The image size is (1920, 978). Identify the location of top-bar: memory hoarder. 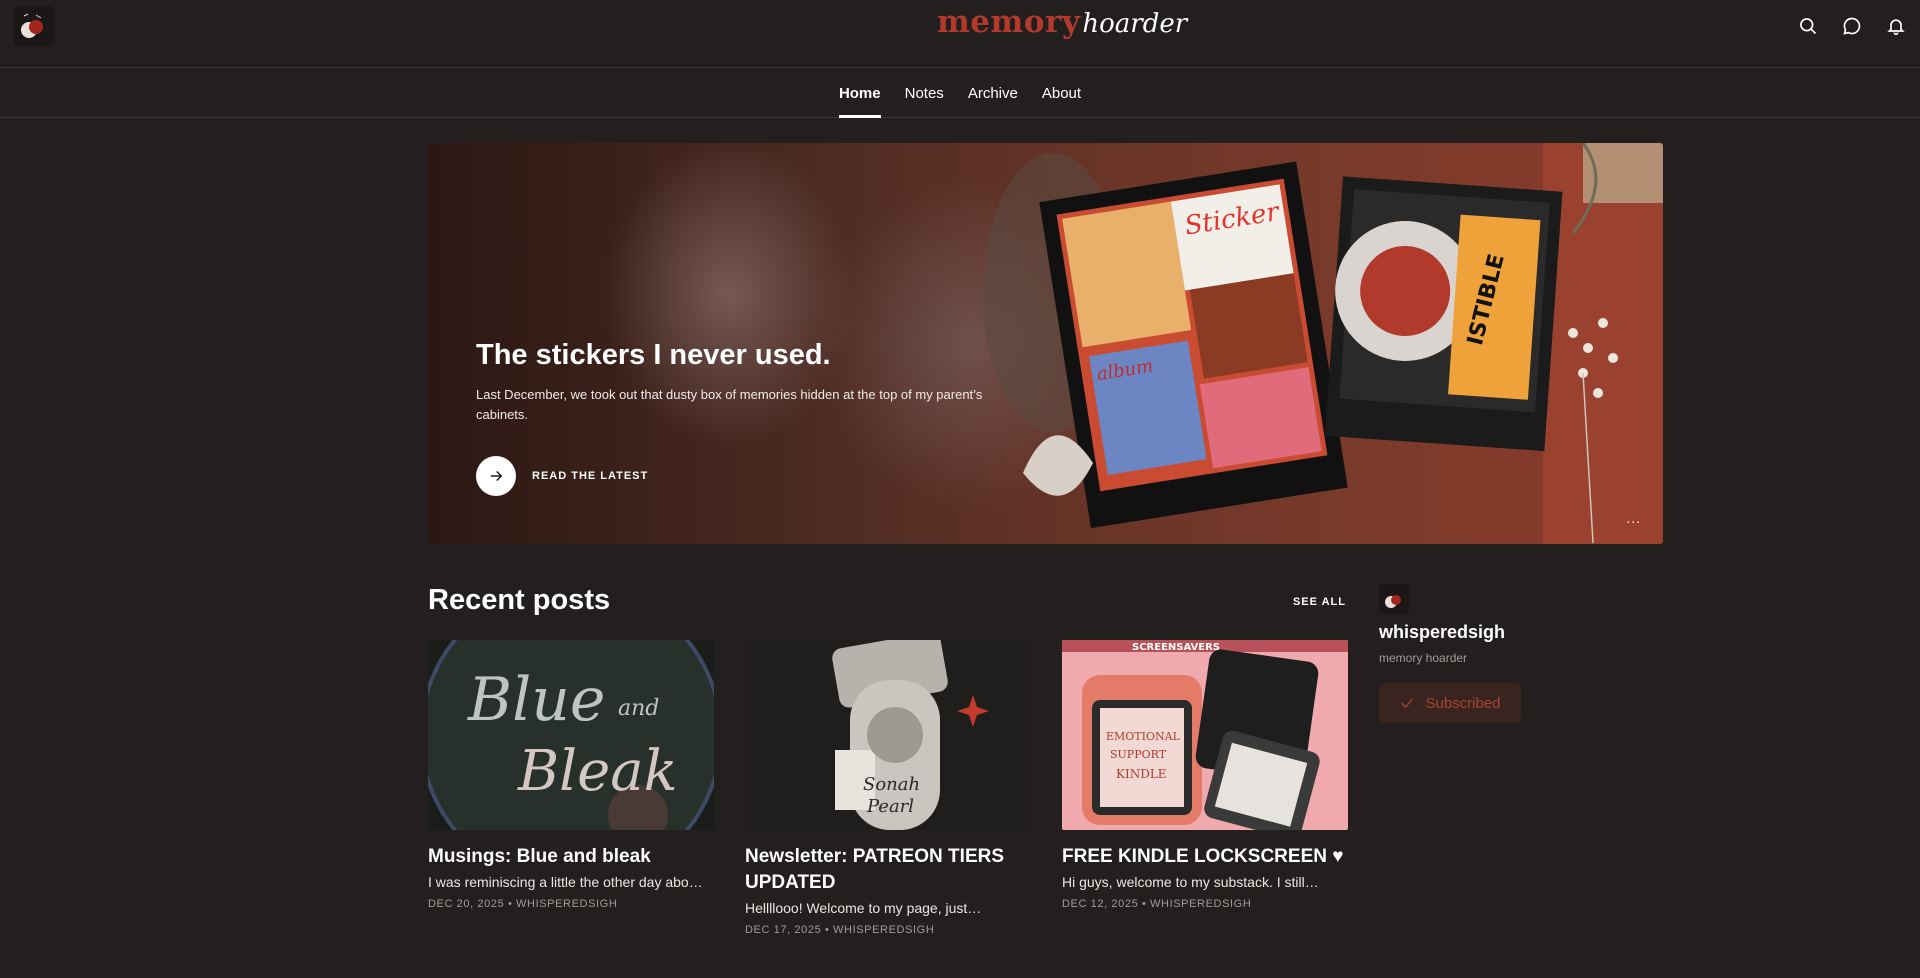
(960, 34).